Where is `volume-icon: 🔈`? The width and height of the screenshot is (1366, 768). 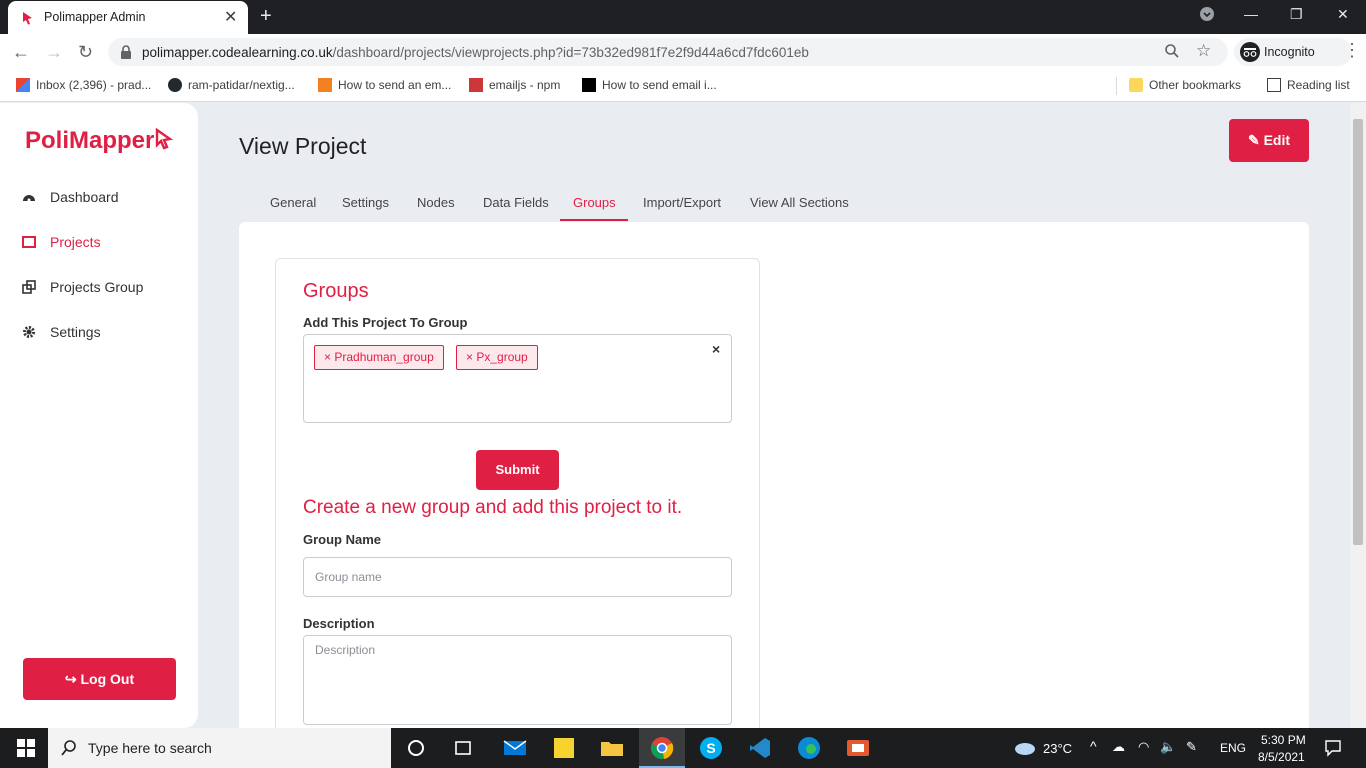
volume-icon: 🔈 is located at coordinates (1168, 747).